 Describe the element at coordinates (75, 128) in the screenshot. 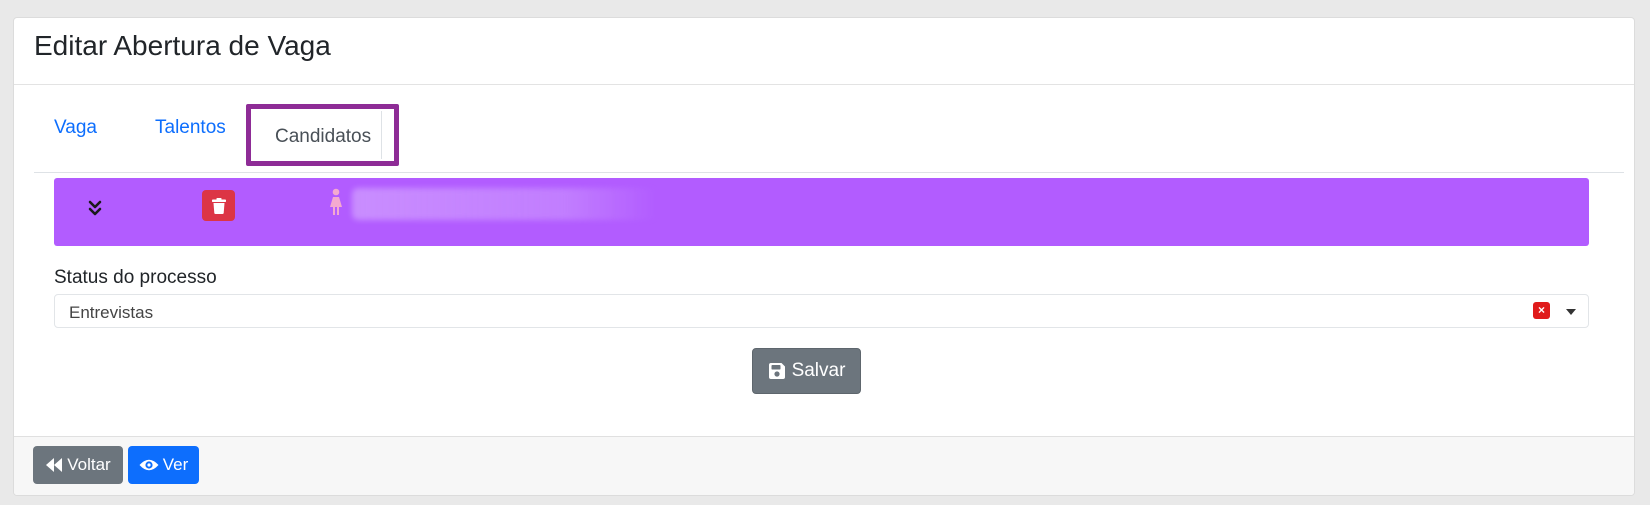

I see `tab-vaga: Vaga` at that location.